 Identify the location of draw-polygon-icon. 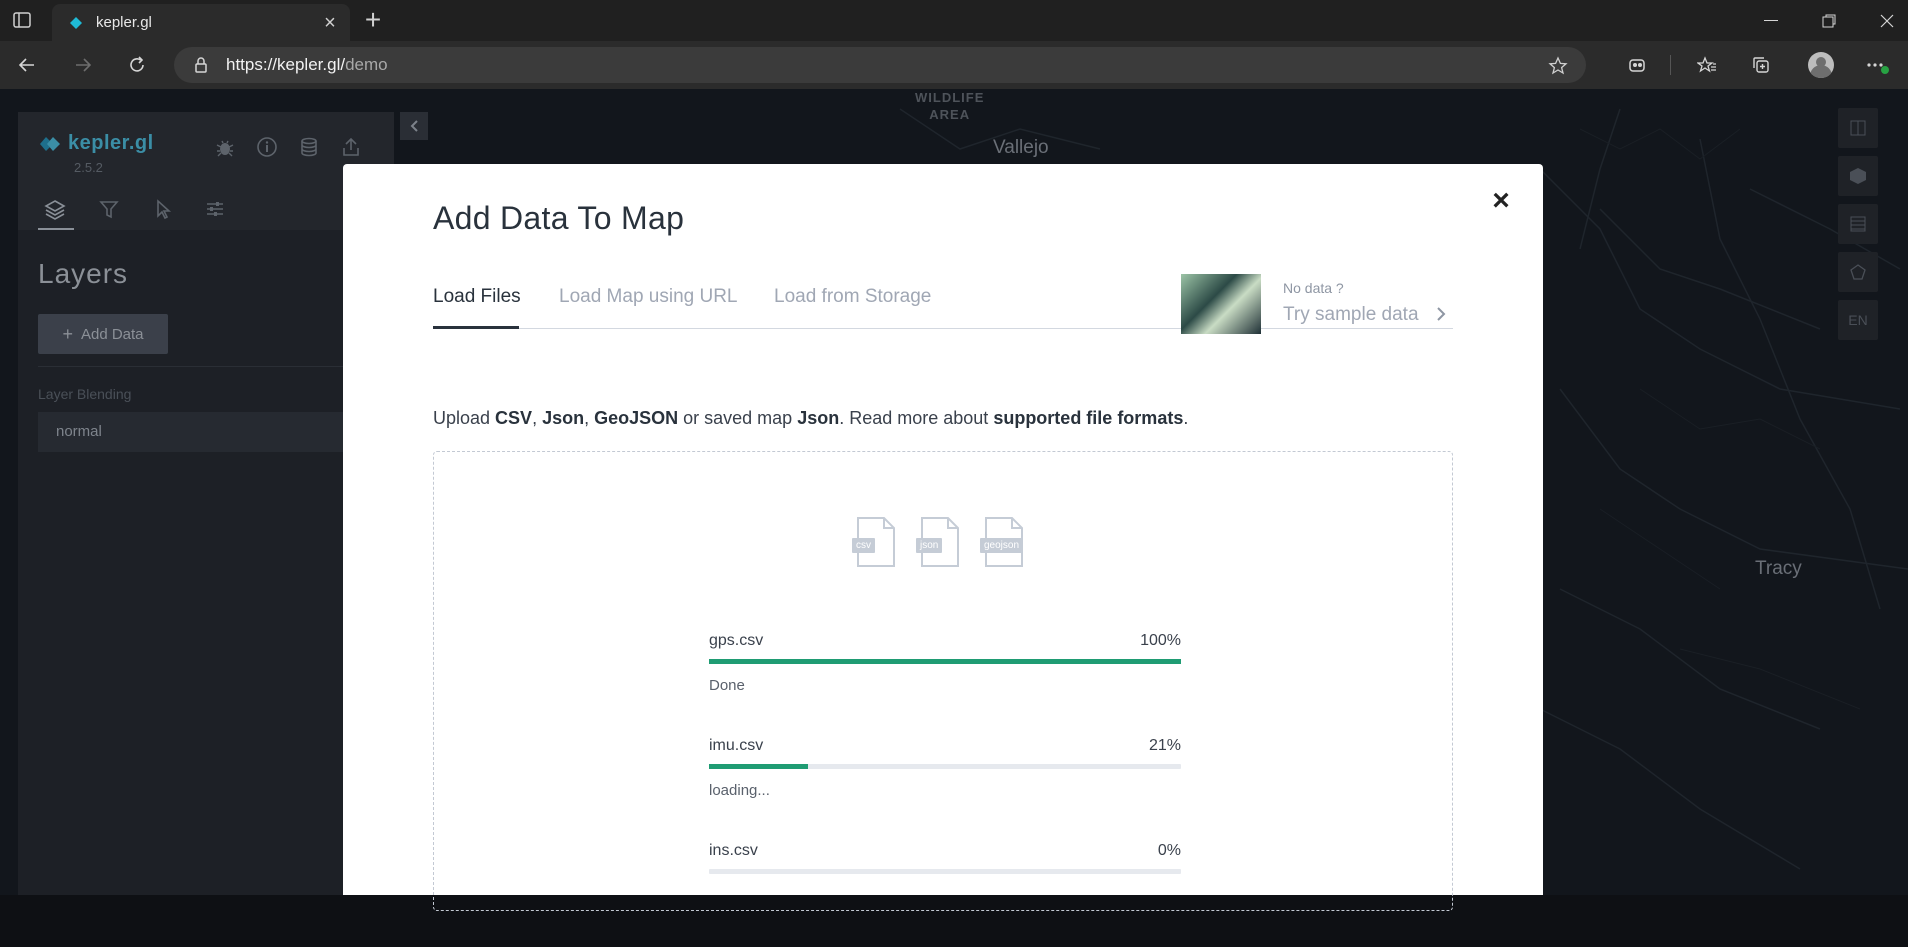
(1858, 272).